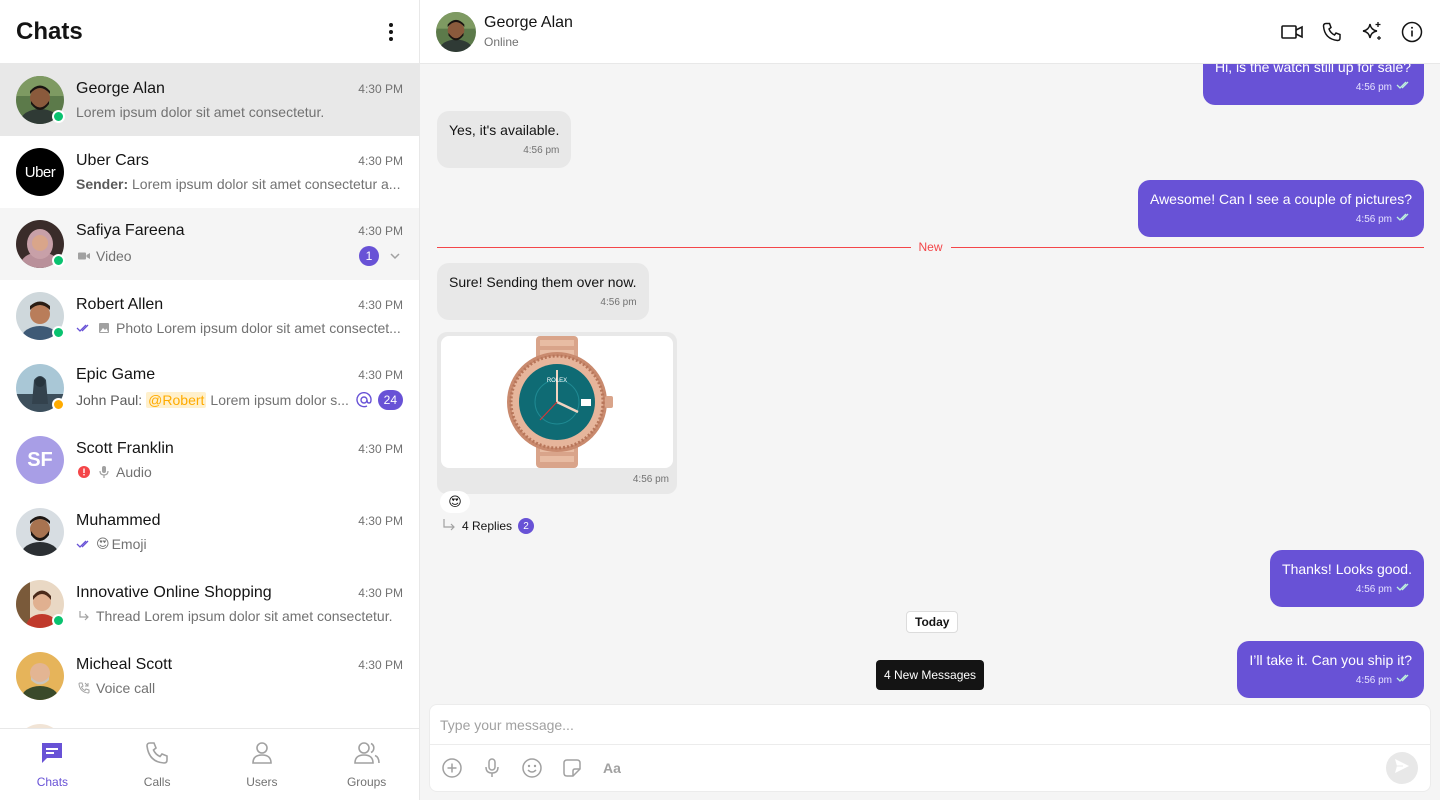 This screenshot has width=1440, height=800. Describe the element at coordinates (1330, 669) in the screenshot. I see `outgoing-message: I’ll take it. Can you ship it? 4:56 pm` at that location.